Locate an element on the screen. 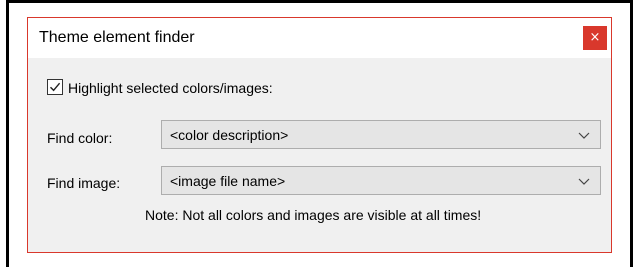 The width and height of the screenshot is (635, 267). close-button: × is located at coordinates (595, 38).